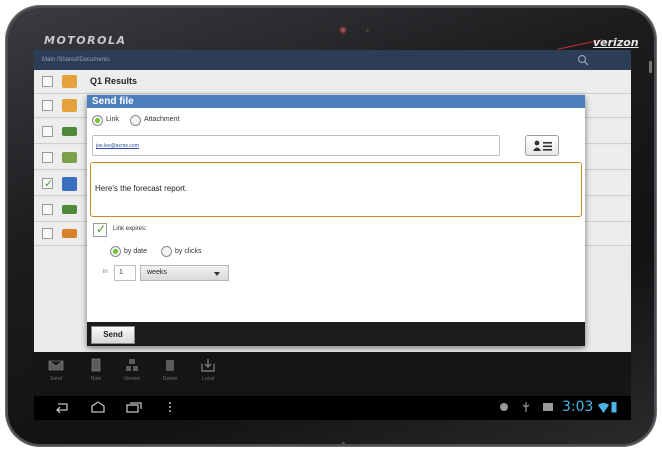 The width and height of the screenshot is (662, 451). I want to click on home-icon, so click(98, 407).